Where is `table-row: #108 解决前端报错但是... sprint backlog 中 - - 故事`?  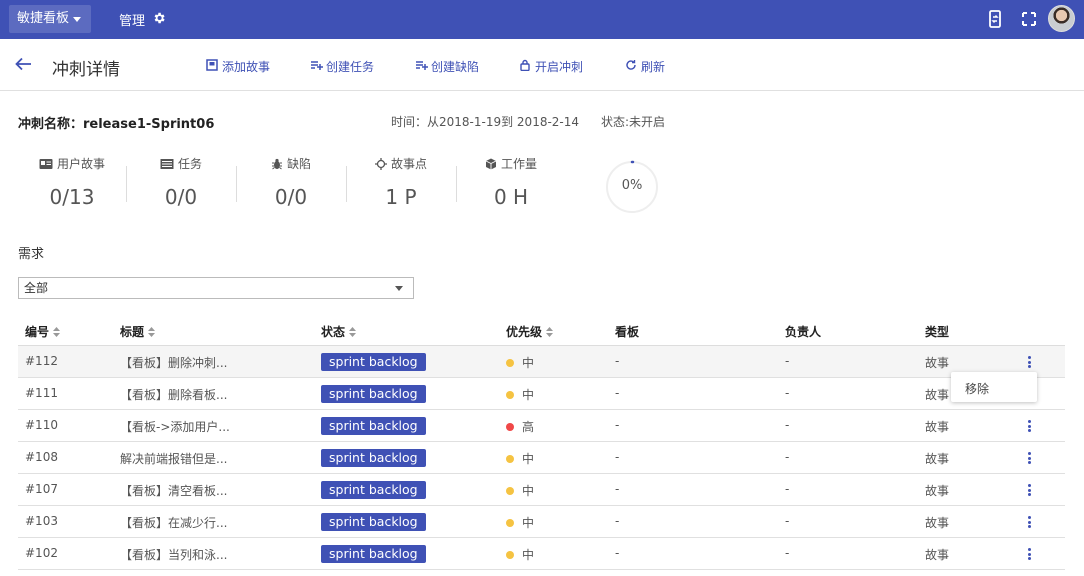
table-row: #108 解决前端报错但是... sprint backlog 中 - - 故事 is located at coordinates (541, 458).